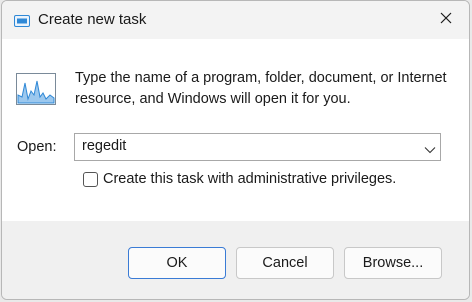 This screenshot has width=472, height=302. I want to click on open-combobox: regedit, so click(257, 147).